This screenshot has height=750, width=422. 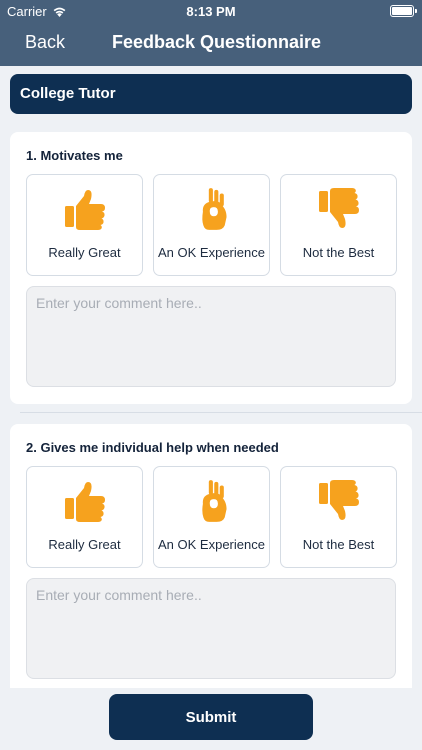 I want to click on divider, so click(x=221, y=412).